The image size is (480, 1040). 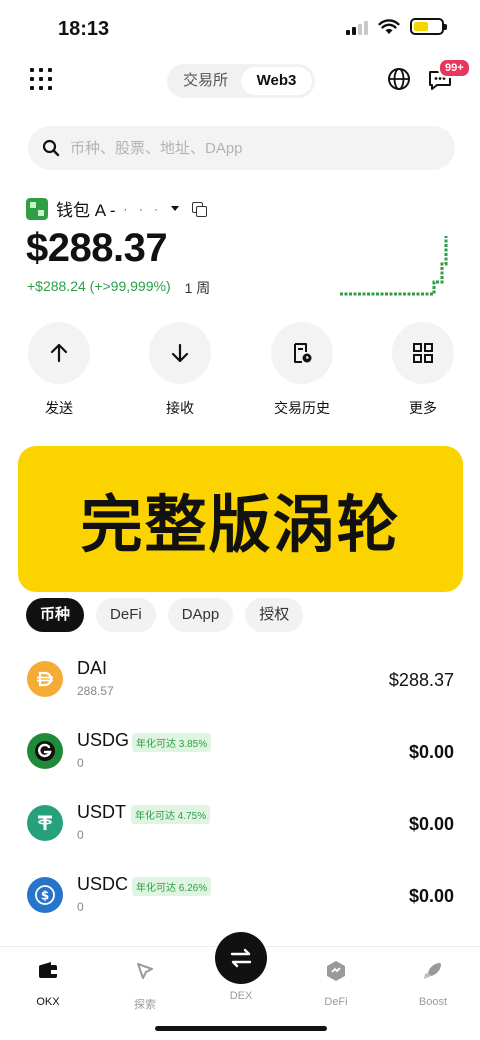 What do you see at coordinates (421, 26) in the screenshot?
I see `battery-level` at bounding box center [421, 26].